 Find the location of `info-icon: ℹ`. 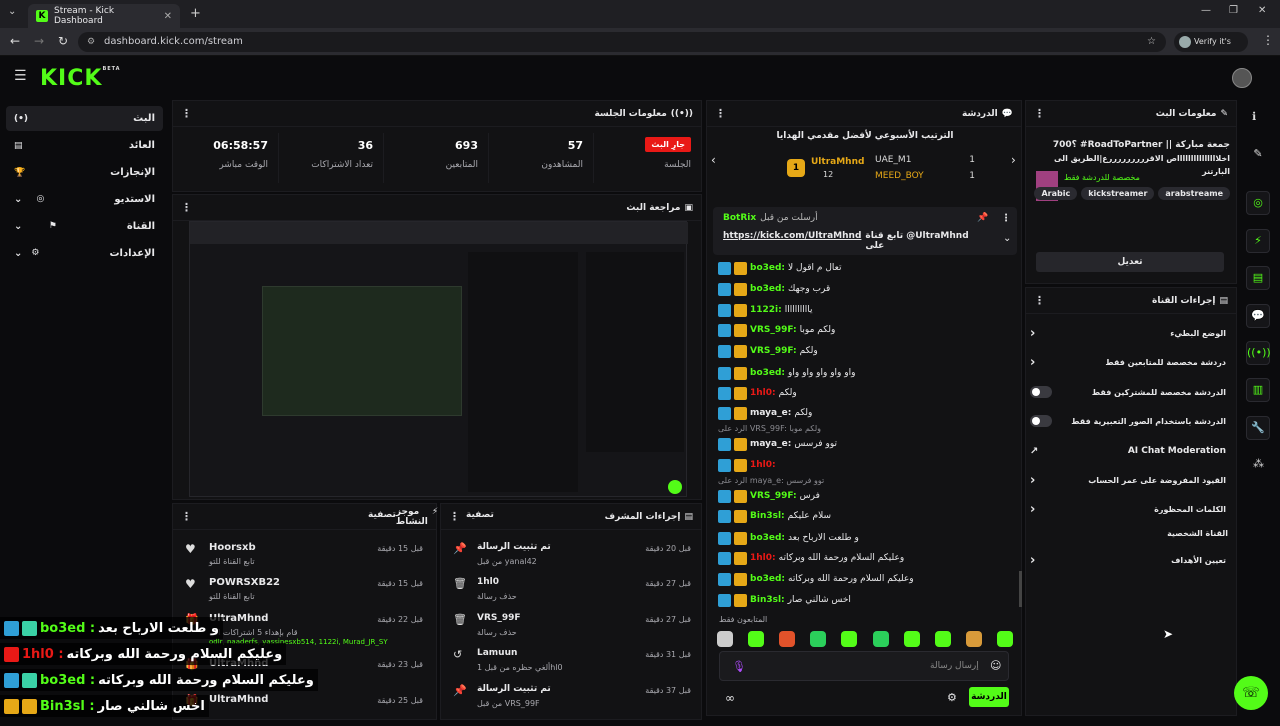

info-icon: ℹ is located at coordinates (1254, 116).